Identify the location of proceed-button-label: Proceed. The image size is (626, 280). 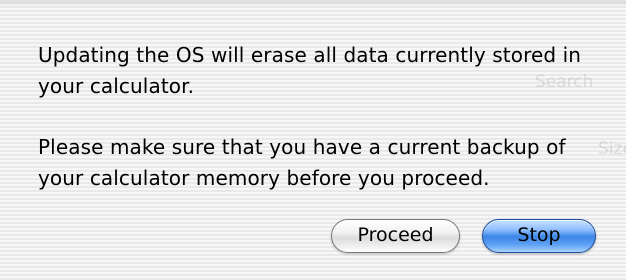
(395, 235).